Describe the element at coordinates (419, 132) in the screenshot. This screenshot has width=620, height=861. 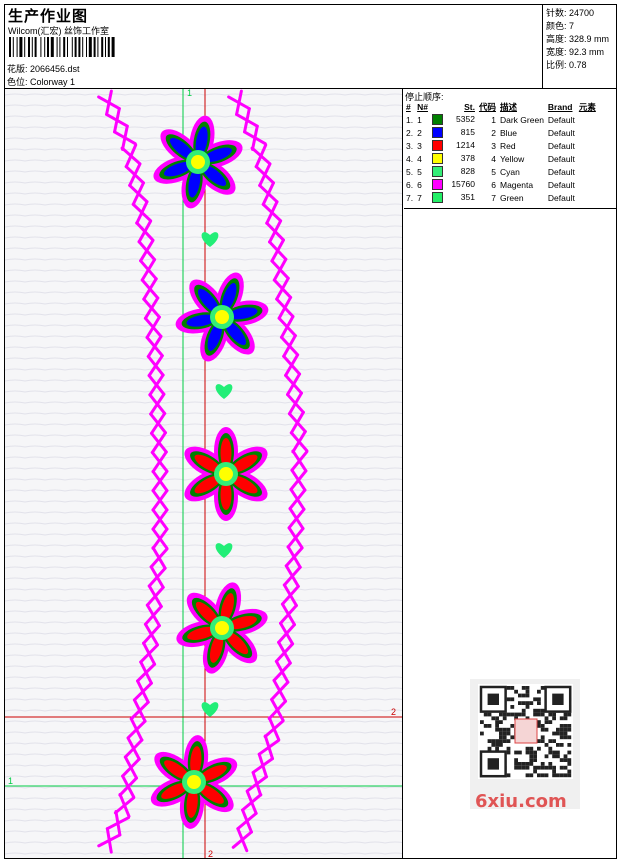
I see `needle-cell: 2` at that location.